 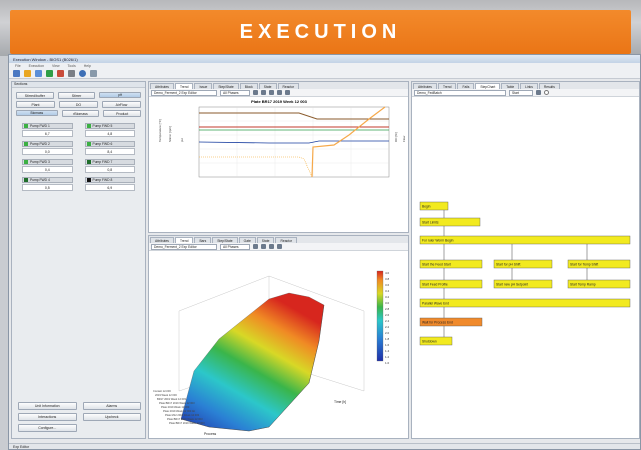 I want to click on print-icon, so click(x=287, y=92).